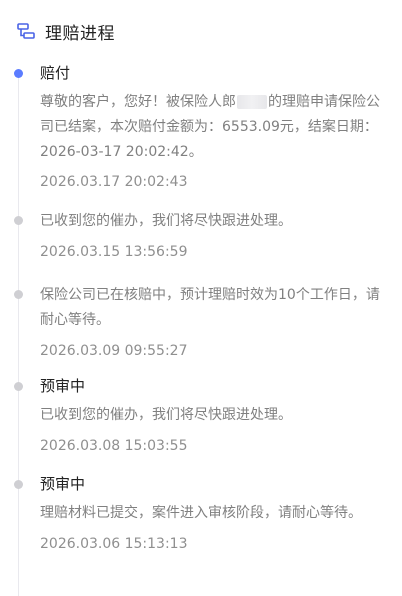 The image size is (402, 596). Describe the element at coordinates (18, 73) in the screenshot. I see `timeline-dot-active` at that location.